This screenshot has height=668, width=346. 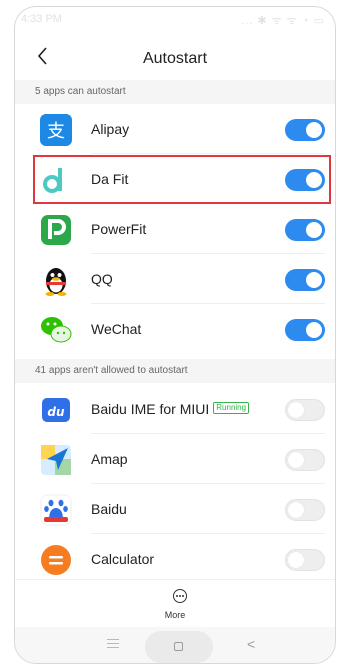 I want to click on menu-icon, so click(x=113, y=645).